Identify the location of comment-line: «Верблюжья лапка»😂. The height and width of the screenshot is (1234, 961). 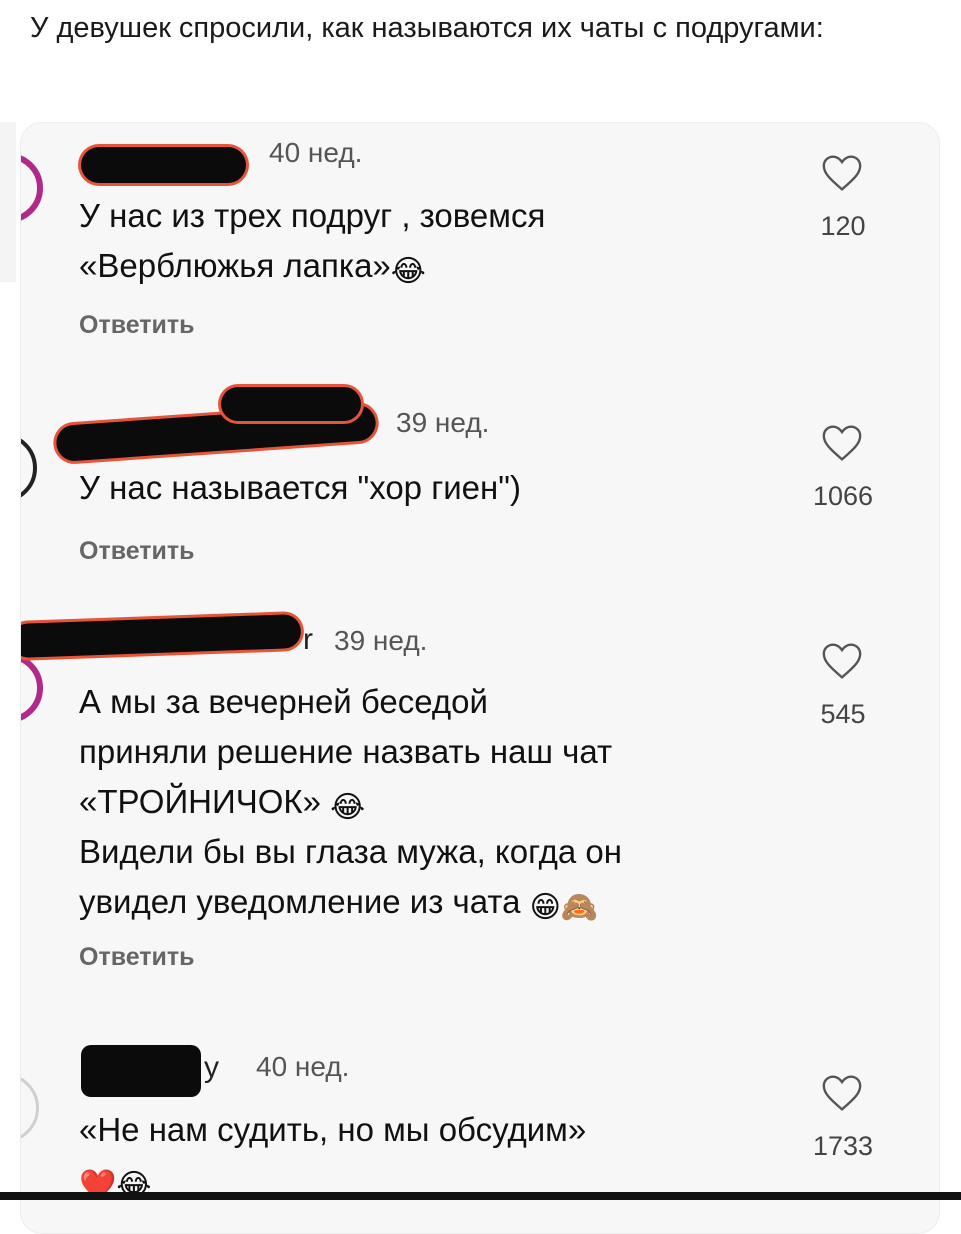
(252, 267).